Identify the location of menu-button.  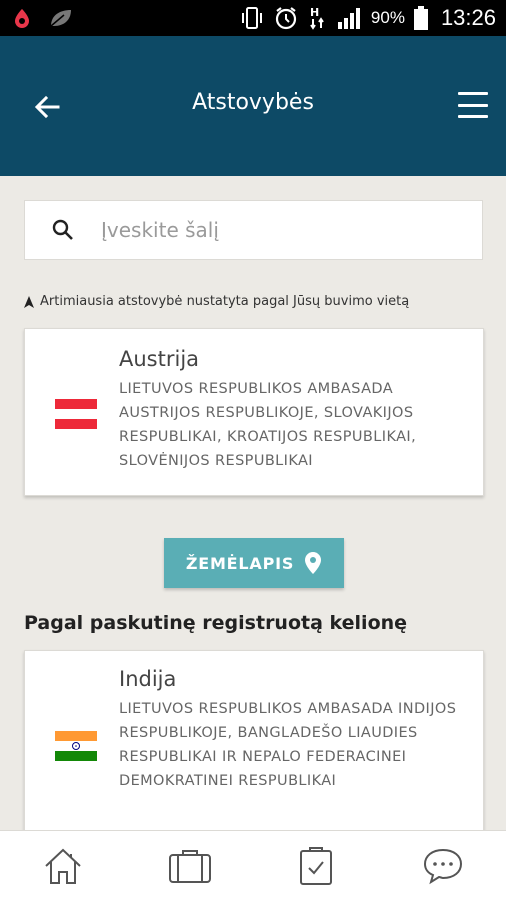
(473, 105).